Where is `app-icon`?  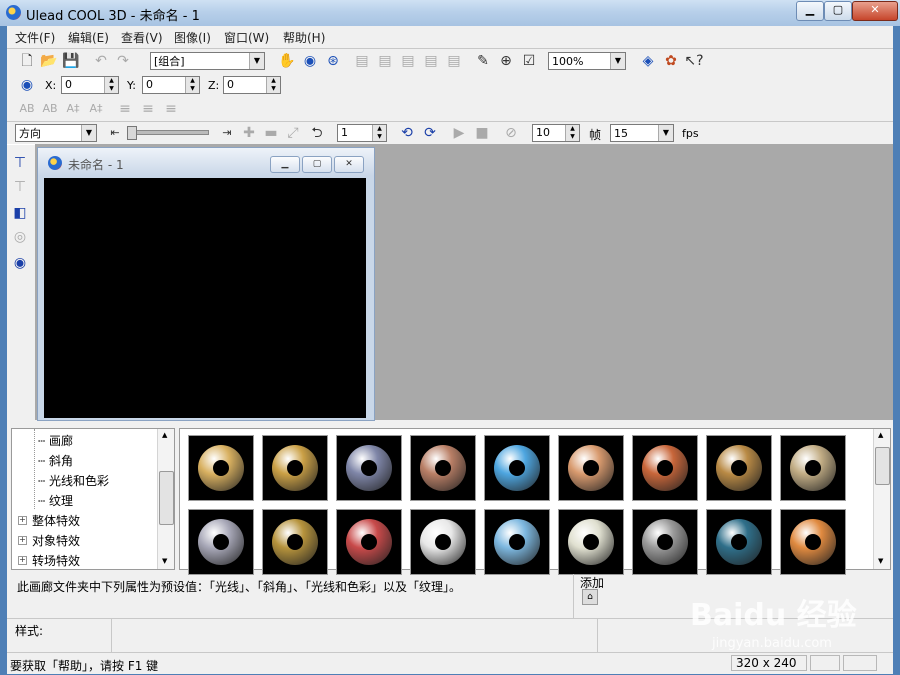
app-icon is located at coordinates (13, 12).